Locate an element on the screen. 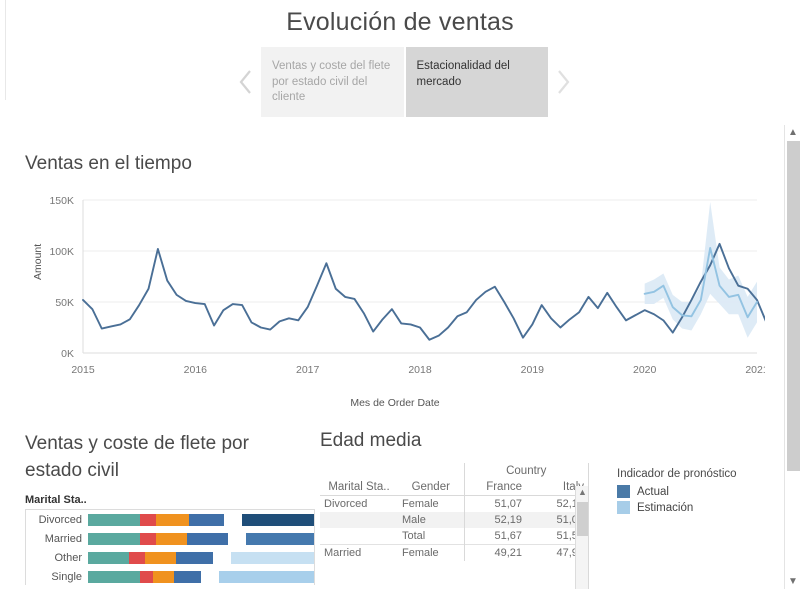 The height and width of the screenshot is (589, 800). svg-text: 100K is located at coordinates (61, 252).